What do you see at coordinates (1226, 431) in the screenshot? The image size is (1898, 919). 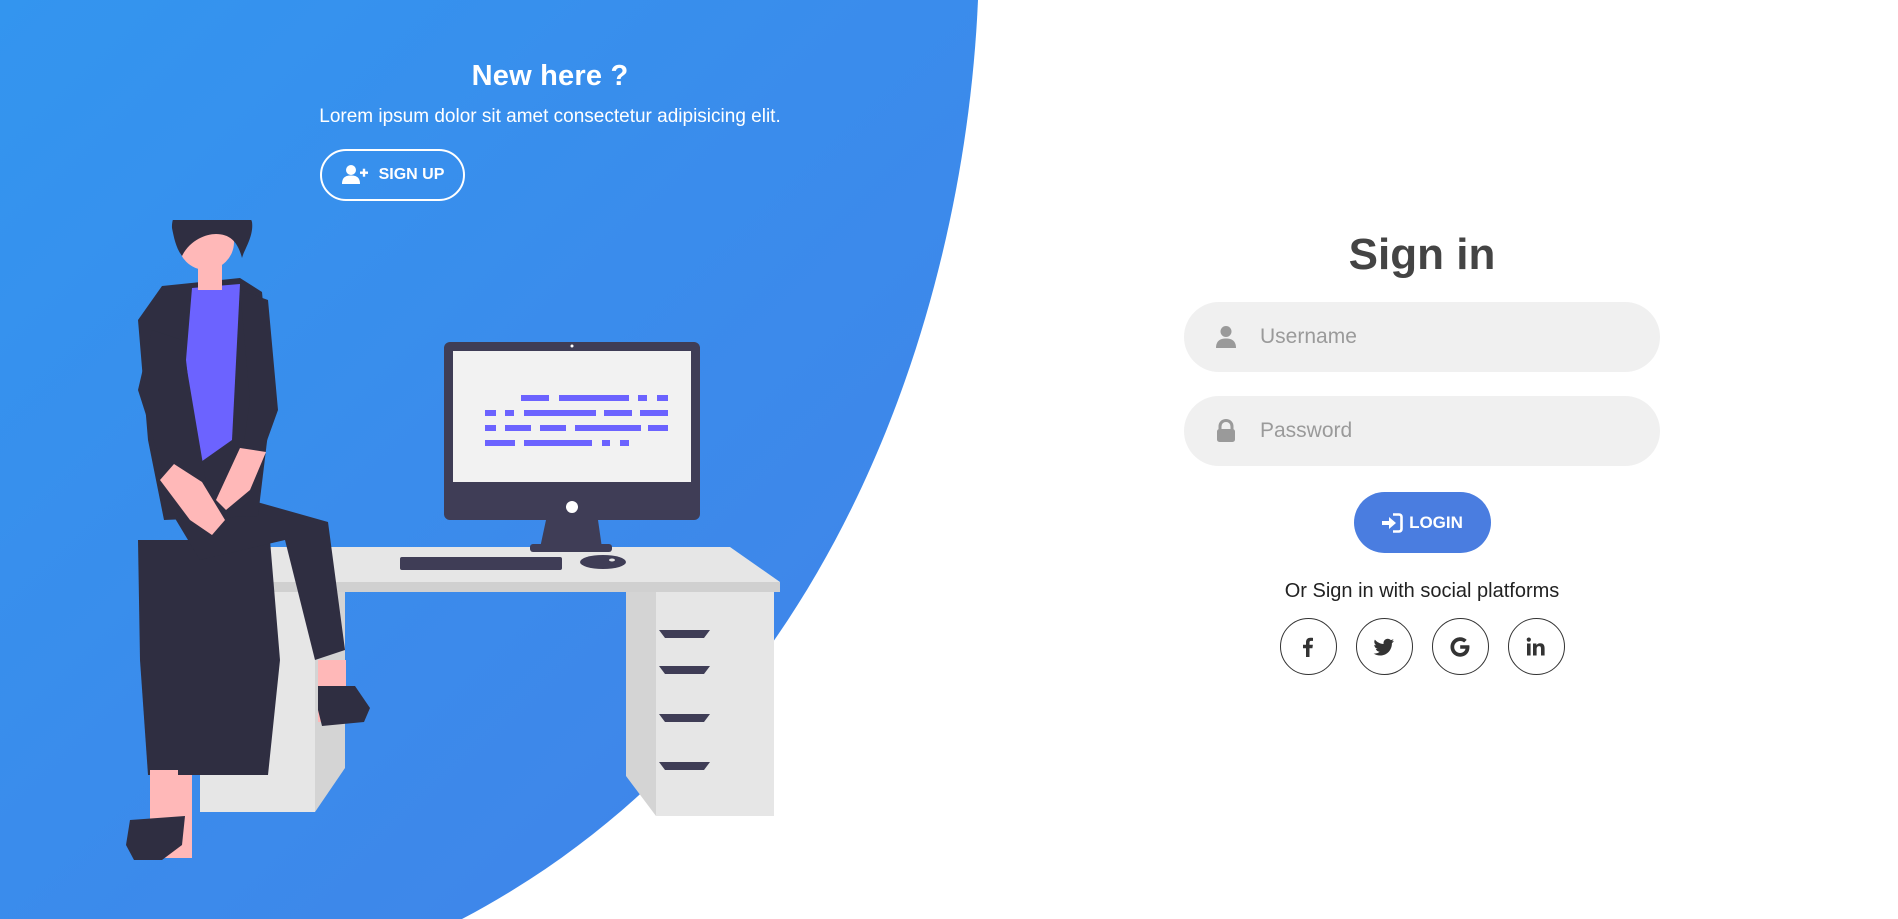 I see `lock-icon` at bounding box center [1226, 431].